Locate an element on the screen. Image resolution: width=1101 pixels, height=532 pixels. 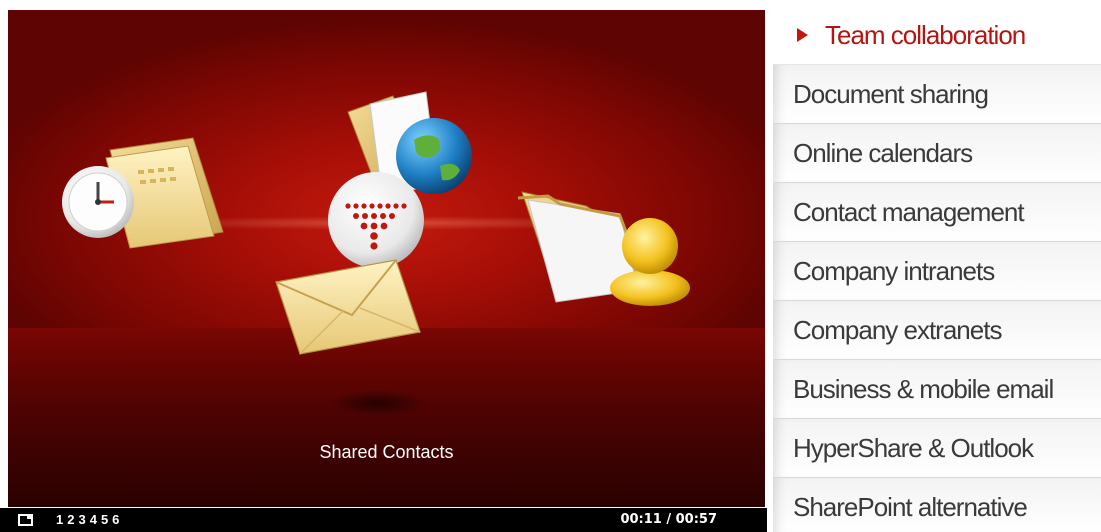
menu-item-contact-management: Contact management is located at coordinates (937, 212).